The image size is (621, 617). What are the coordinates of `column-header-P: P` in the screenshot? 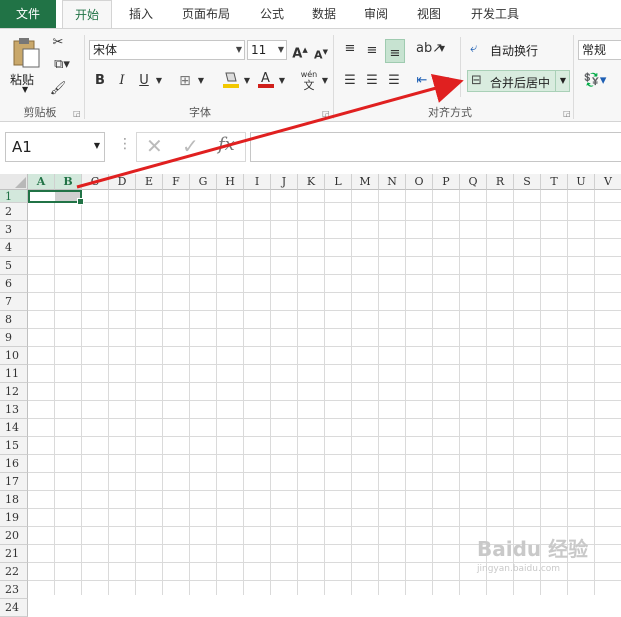 It's located at (446, 182).